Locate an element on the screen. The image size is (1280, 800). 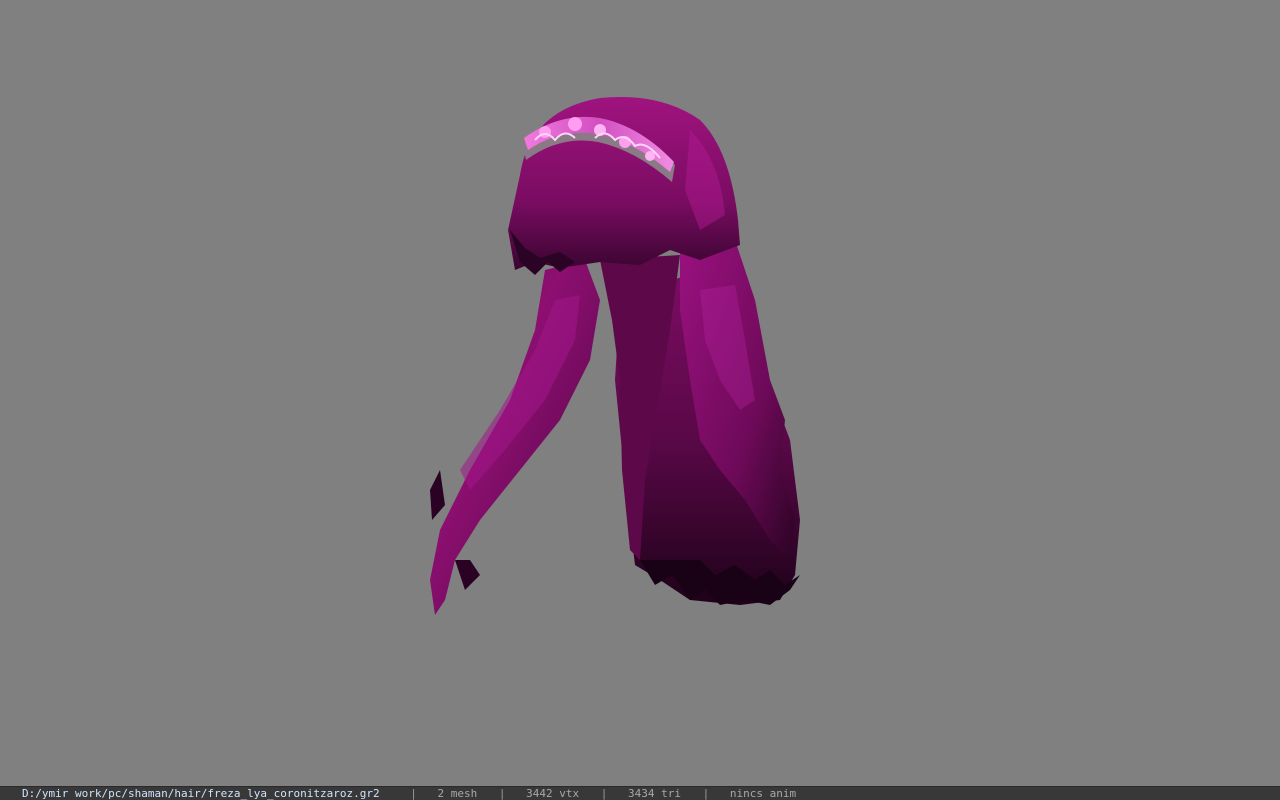
animation-status: nincs anim is located at coordinates (763, 793).